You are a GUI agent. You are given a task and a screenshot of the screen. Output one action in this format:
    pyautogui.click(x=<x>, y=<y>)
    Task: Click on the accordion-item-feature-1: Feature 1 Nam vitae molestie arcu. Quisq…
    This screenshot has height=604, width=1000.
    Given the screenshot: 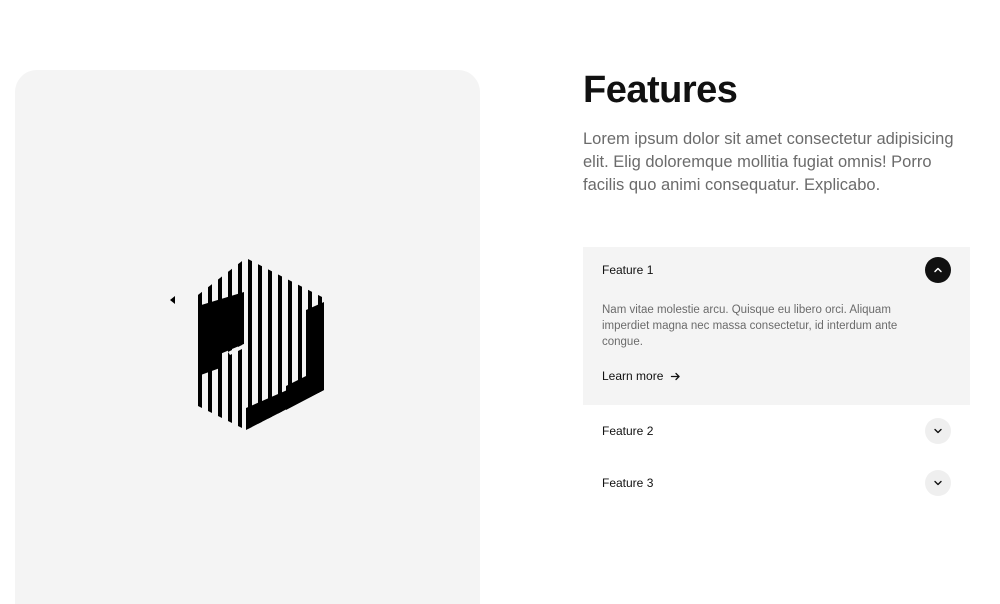 What is the action you would take?
    pyautogui.click(x=776, y=326)
    